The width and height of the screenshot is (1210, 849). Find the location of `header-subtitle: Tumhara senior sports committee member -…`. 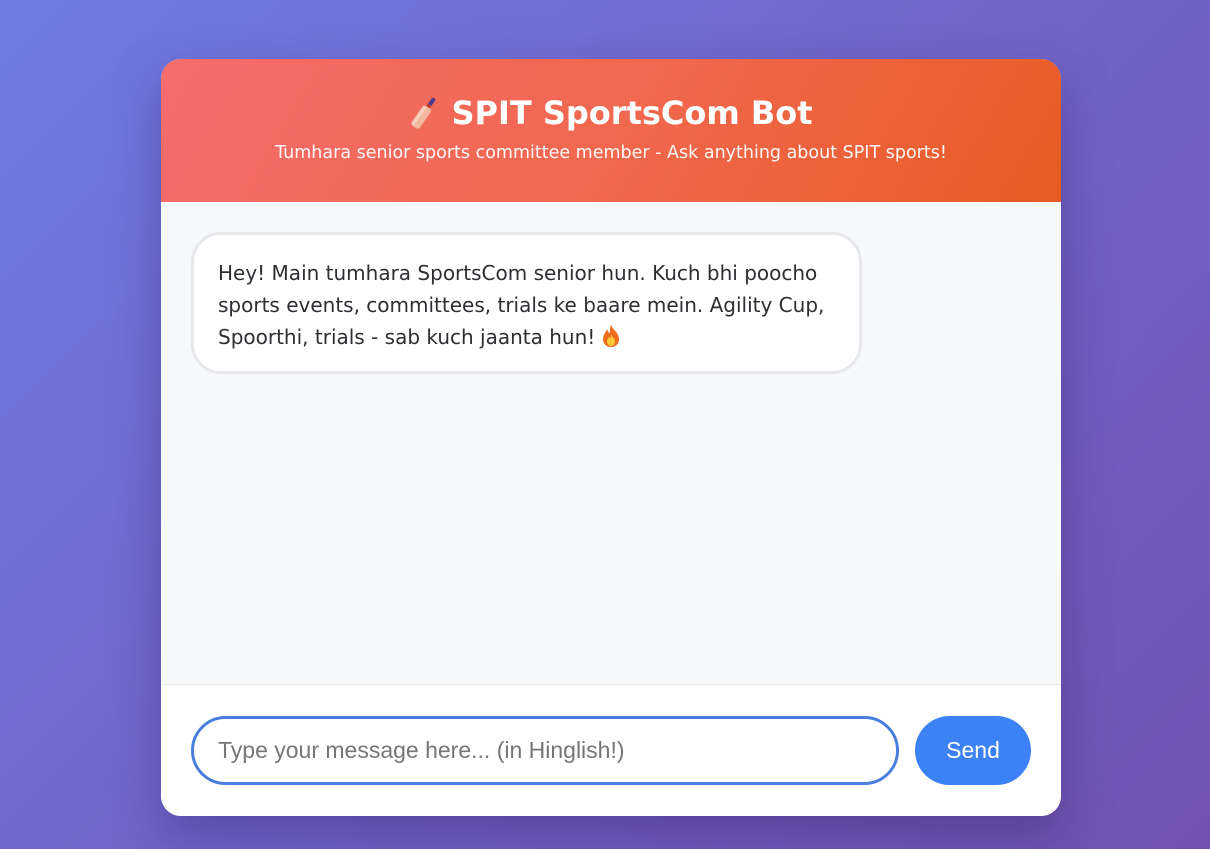

header-subtitle: Tumhara senior sports committee member -… is located at coordinates (611, 153).